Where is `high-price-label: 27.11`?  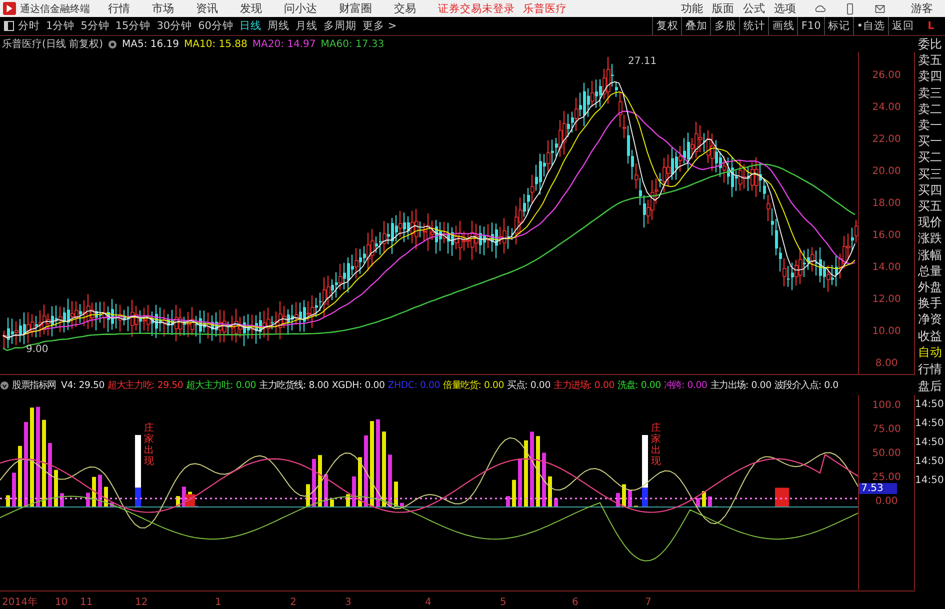 high-price-label: 27.11 is located at coordinates (642, 61).